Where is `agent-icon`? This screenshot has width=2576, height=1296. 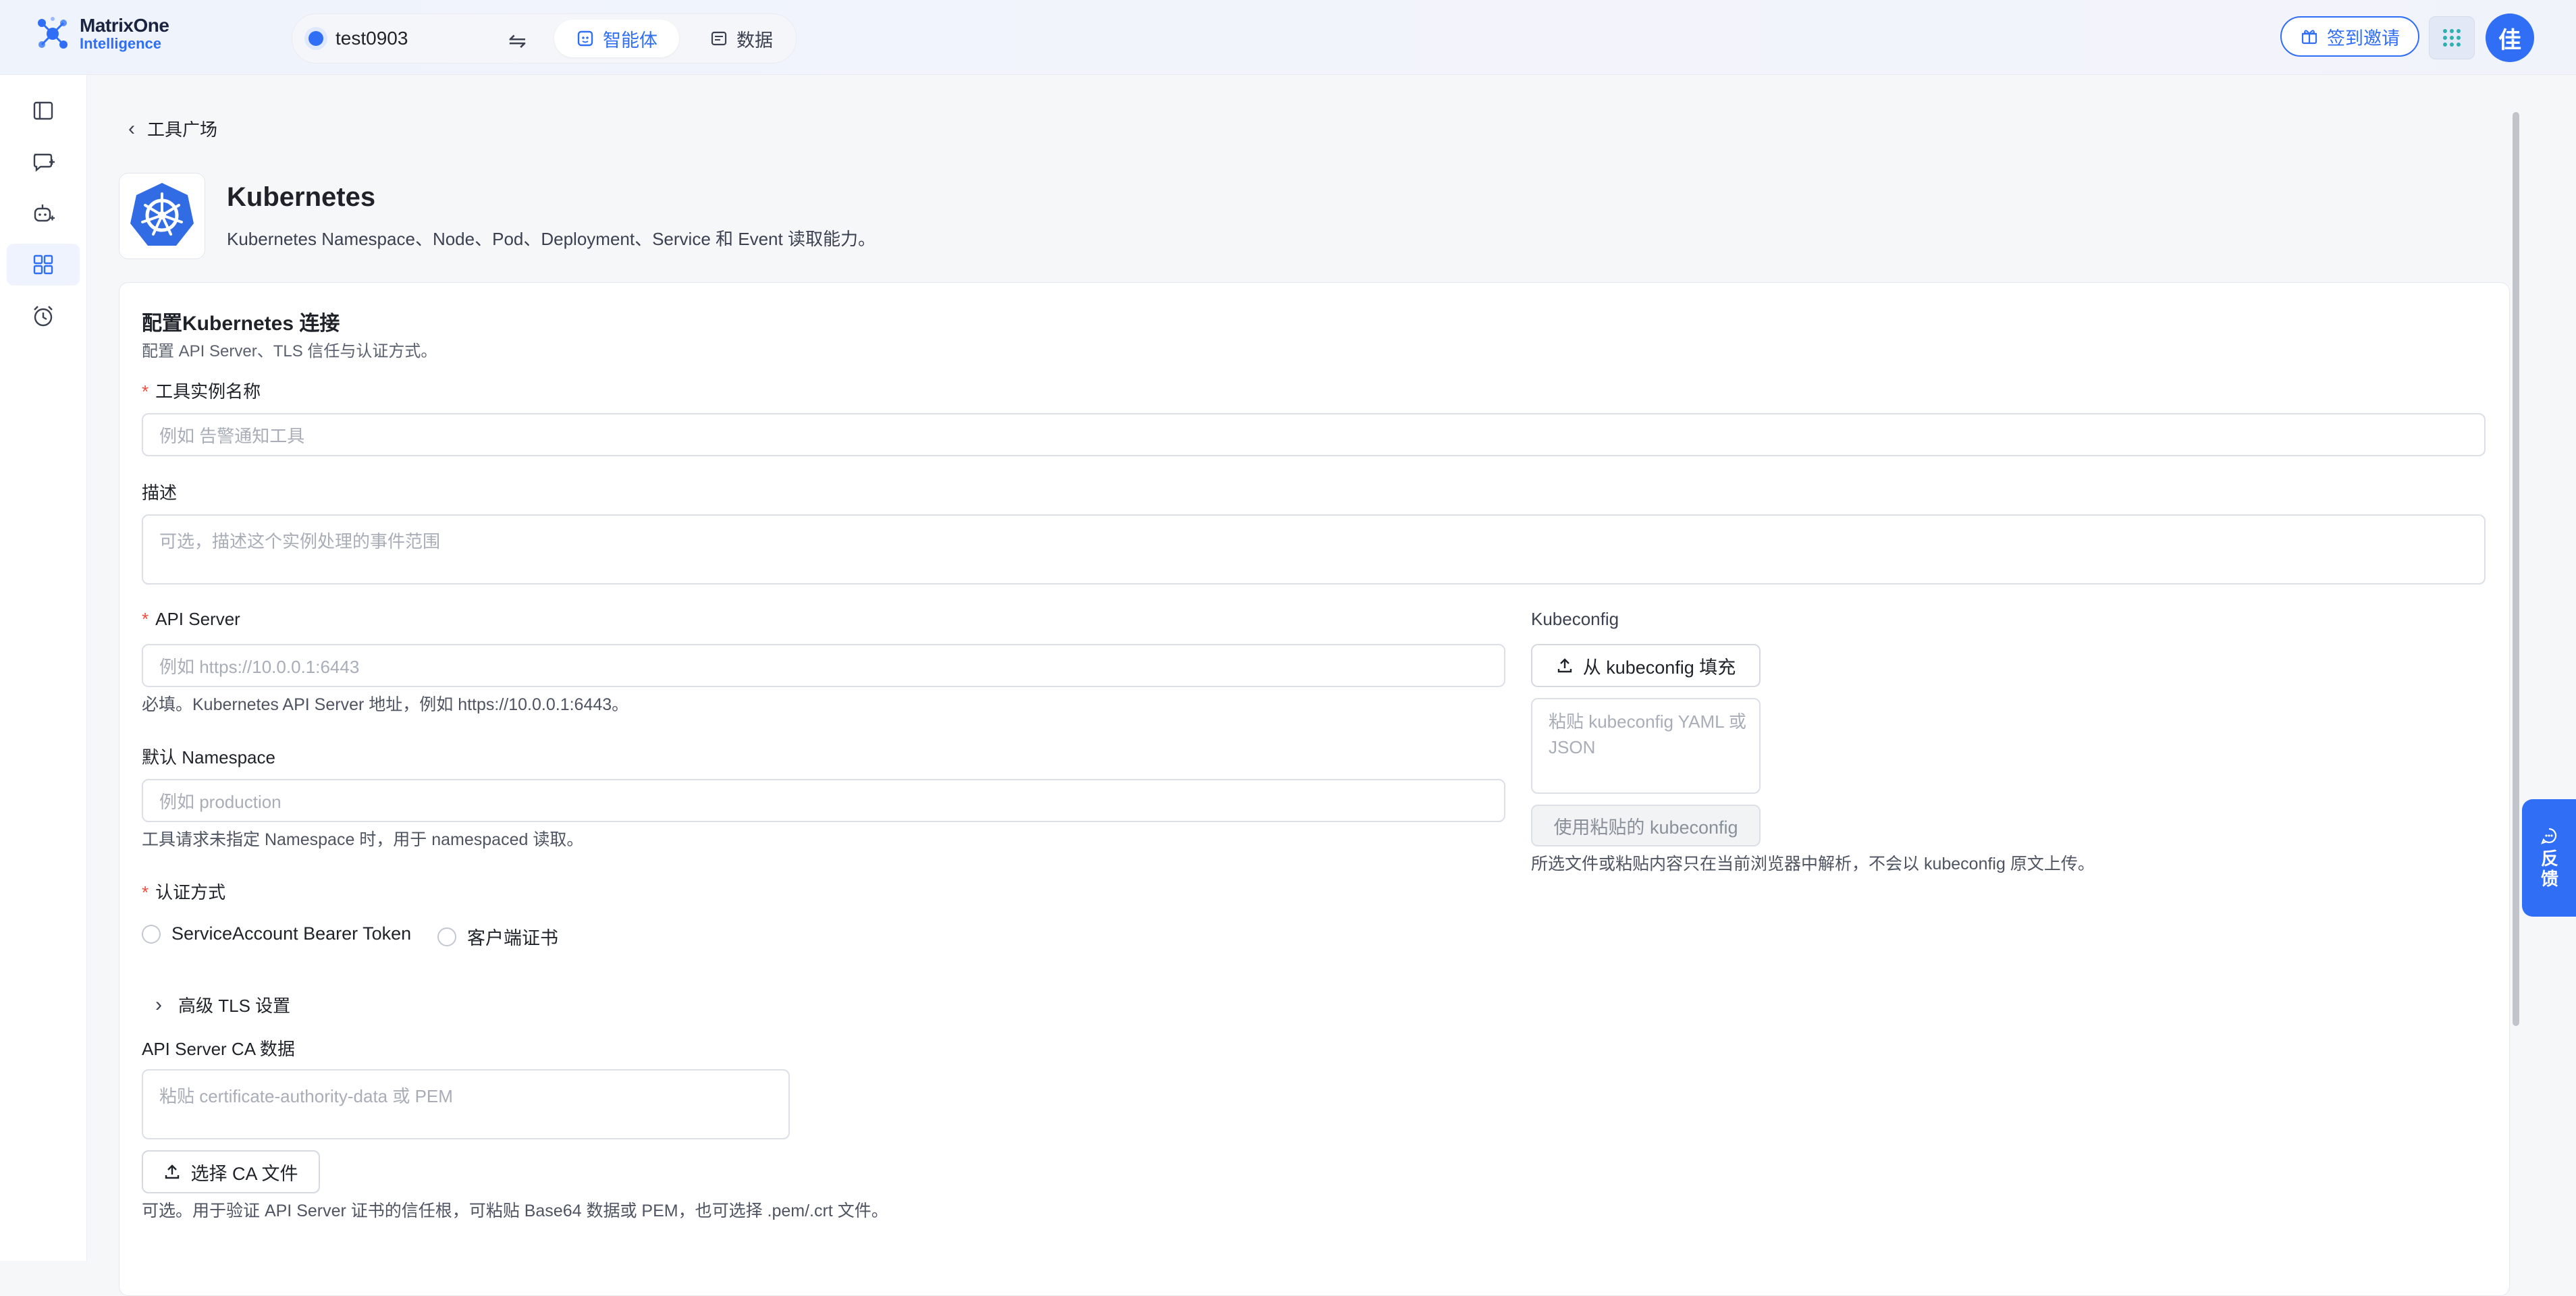
agent-icon is located at coordinates (585, 38).